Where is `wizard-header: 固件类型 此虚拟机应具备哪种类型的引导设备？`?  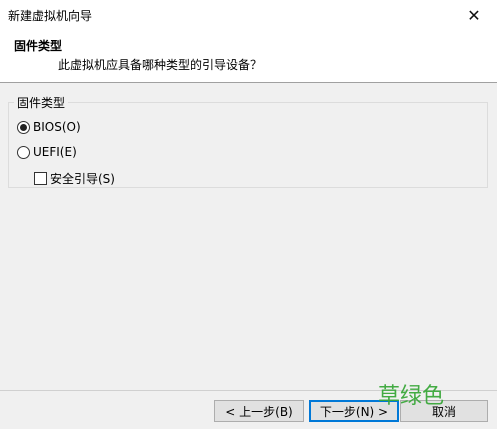
wizard-header: 固件类型 此虚拟机应具备哪种类型的引导设备？ is located at coordinates (248, 57).